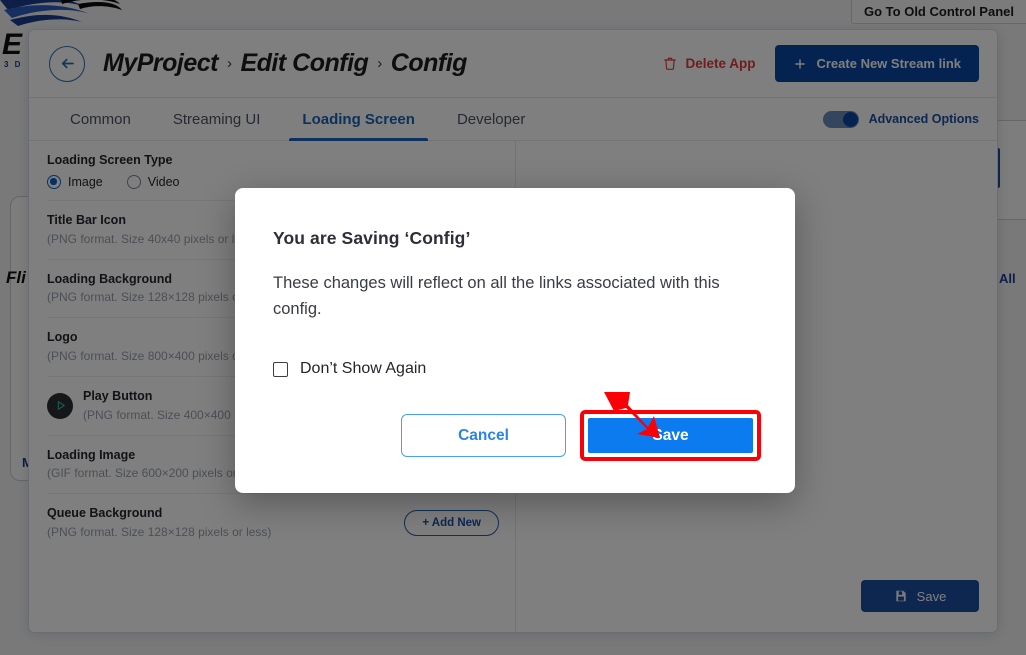  Describe the element at coordinates (85, 181) in the screenshot. I see `radio-image-label: Image` at that location.